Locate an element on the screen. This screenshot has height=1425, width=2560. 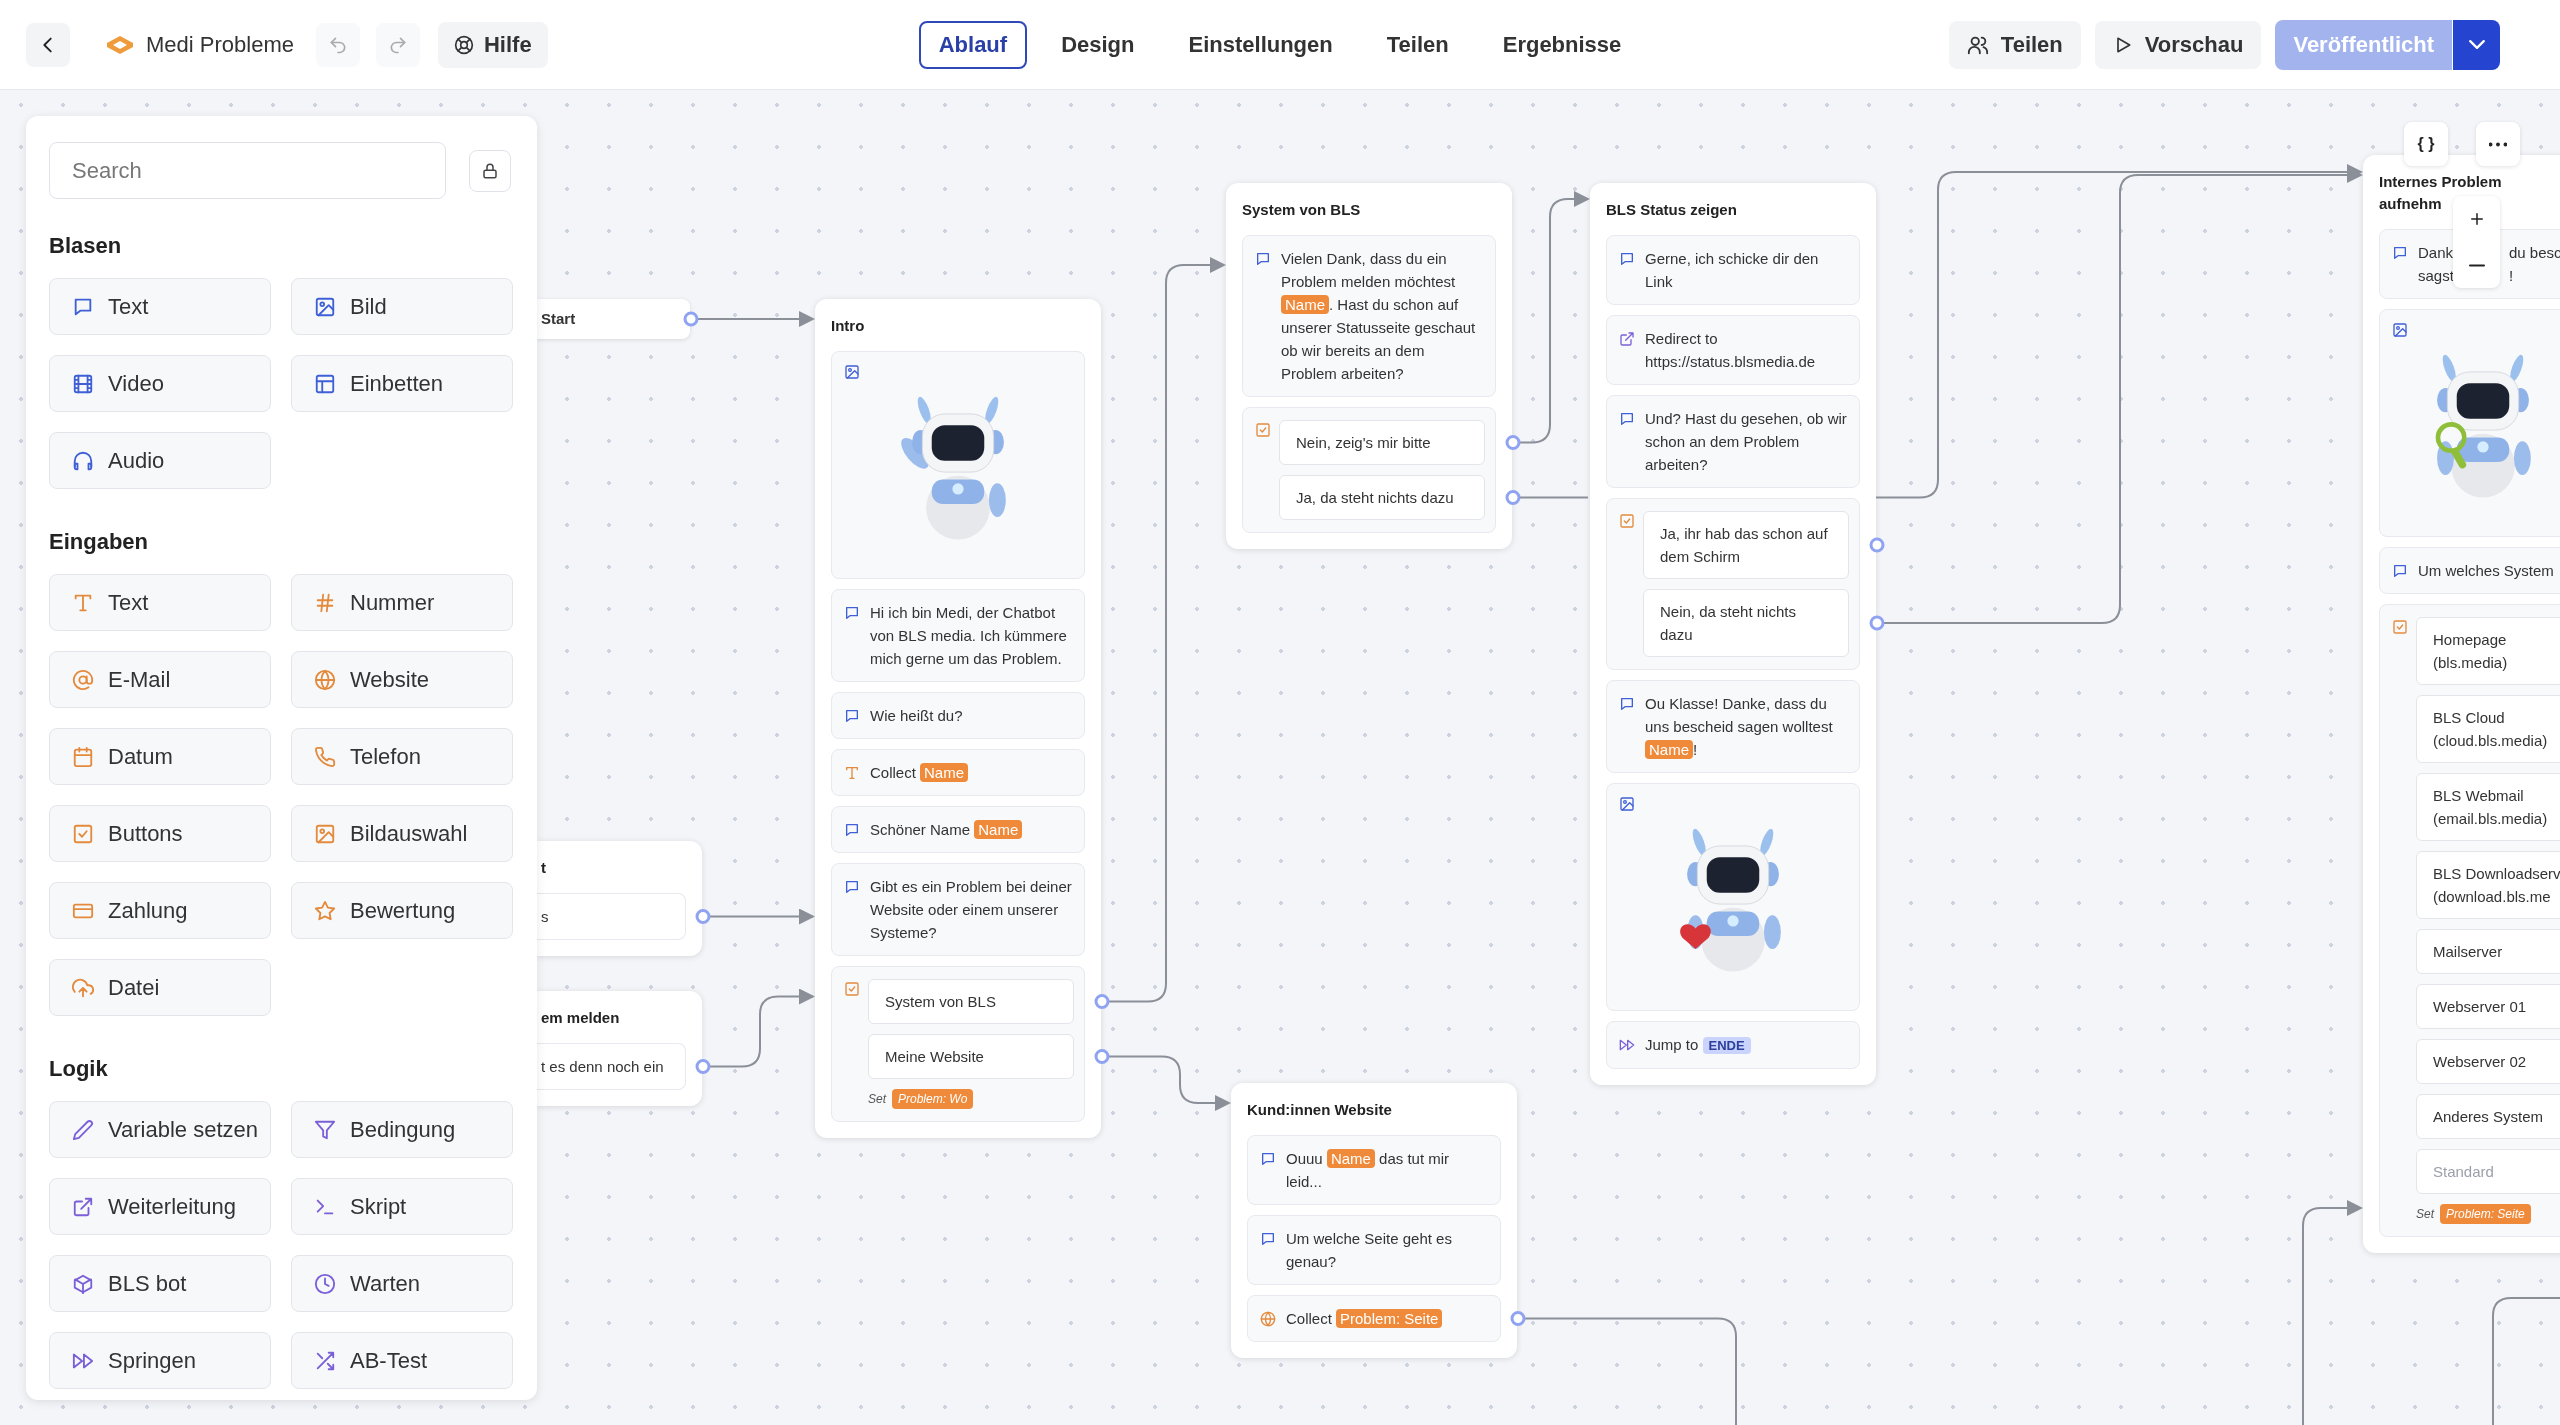
choice-item: BLS Cloud (cloud.bls.media) is located at coordinates (2488, 729).